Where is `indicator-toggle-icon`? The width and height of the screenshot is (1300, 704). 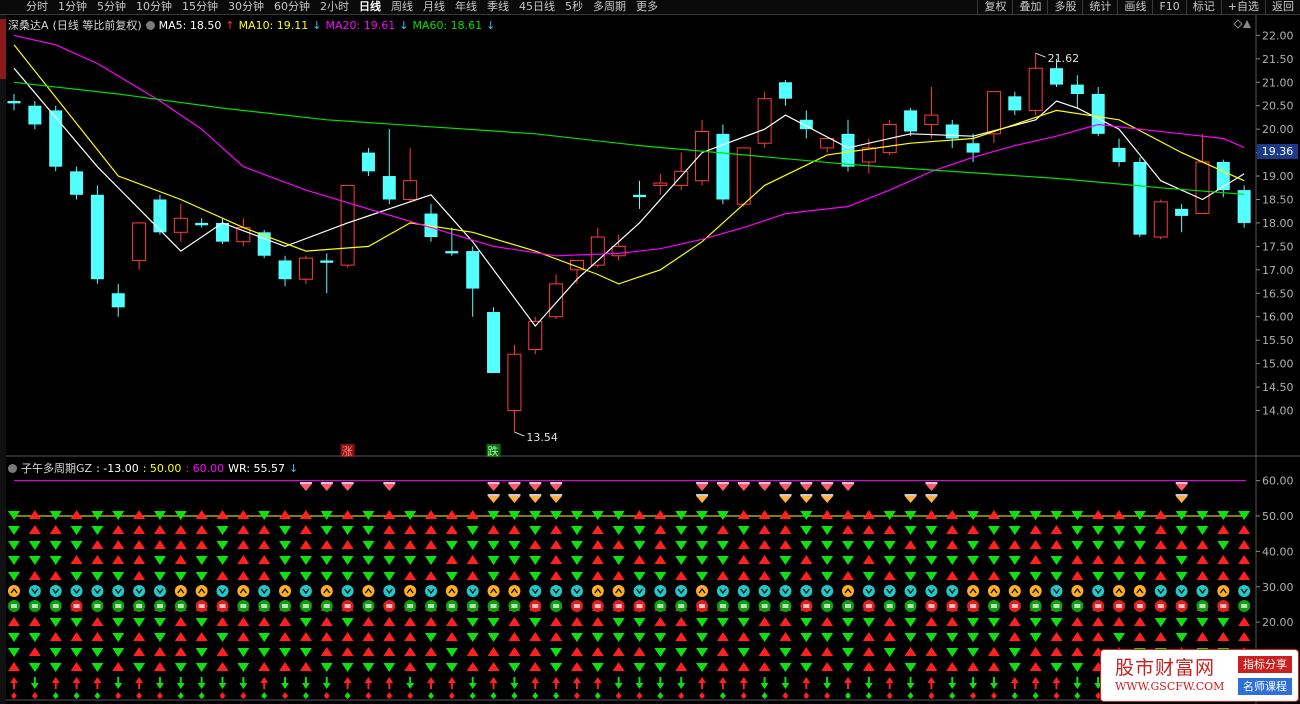
indicator-toggle-icon is located at coordinates (12, 468).